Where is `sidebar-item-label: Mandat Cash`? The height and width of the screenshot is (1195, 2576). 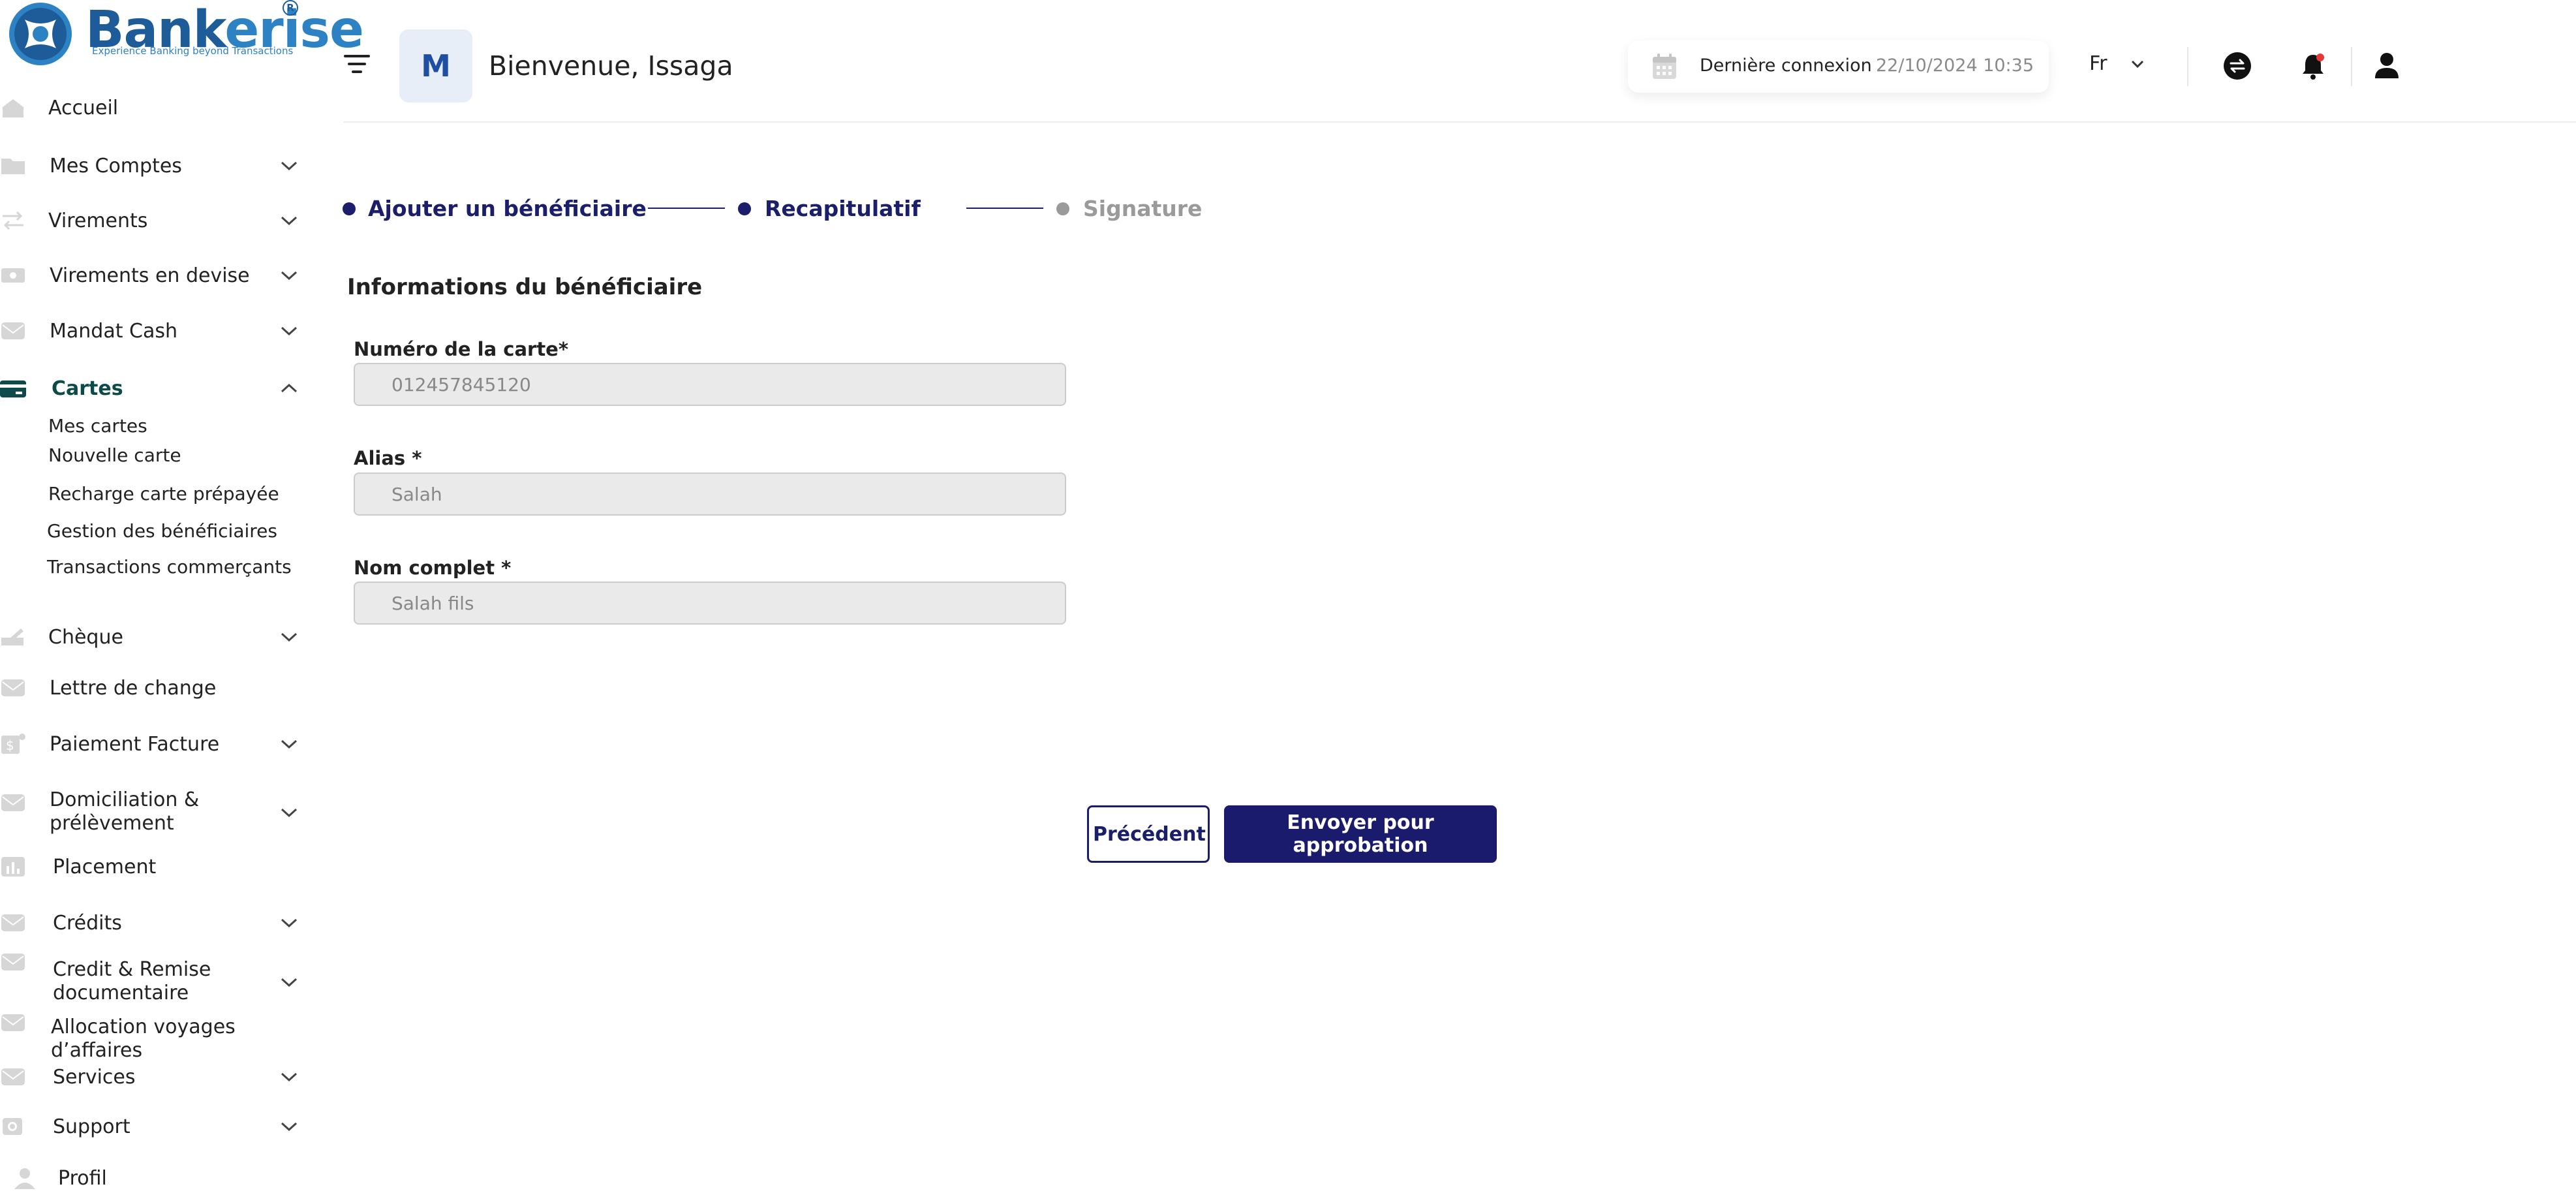 sidebar-item-label: Mandat Cash is located at coordinates (113, 331).